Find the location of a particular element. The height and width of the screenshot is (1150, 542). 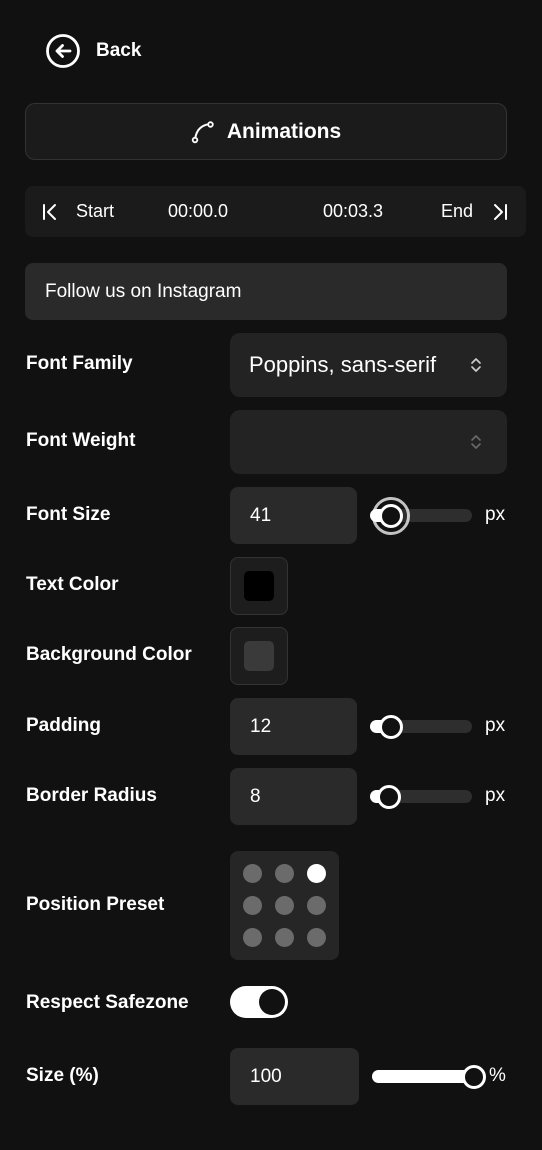

preset-bottom-center is located at coordinates (284, 937).